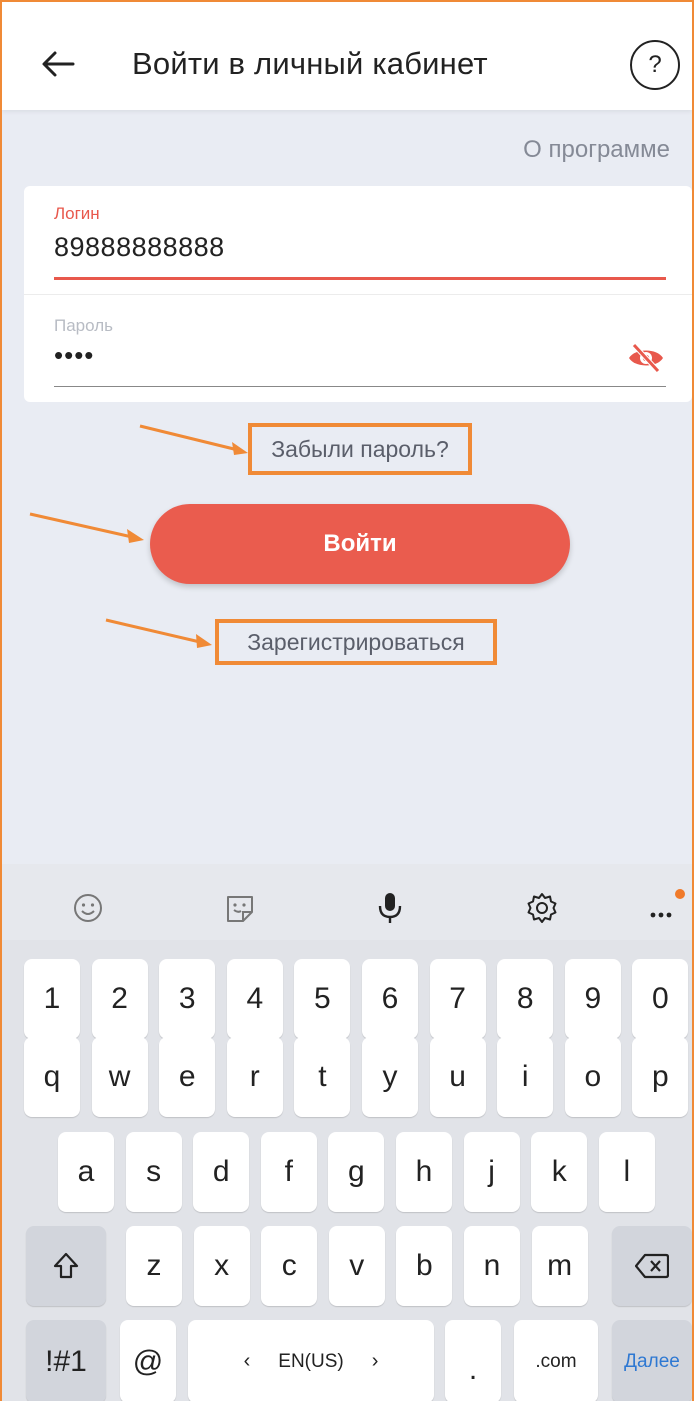  What do you see at coordinates (652, 1360) in the screenshot?
I see `next-key: Далее` at bounding box center [652, 1360].